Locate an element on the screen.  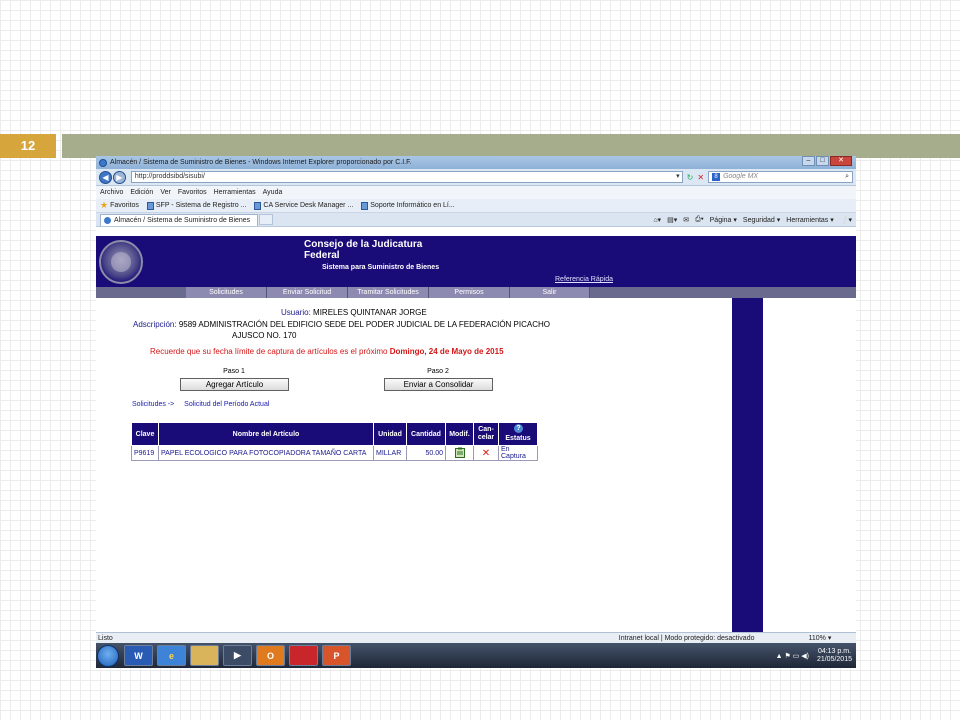
window-controls: – □ ✕ is located at coordinates (826, 161).